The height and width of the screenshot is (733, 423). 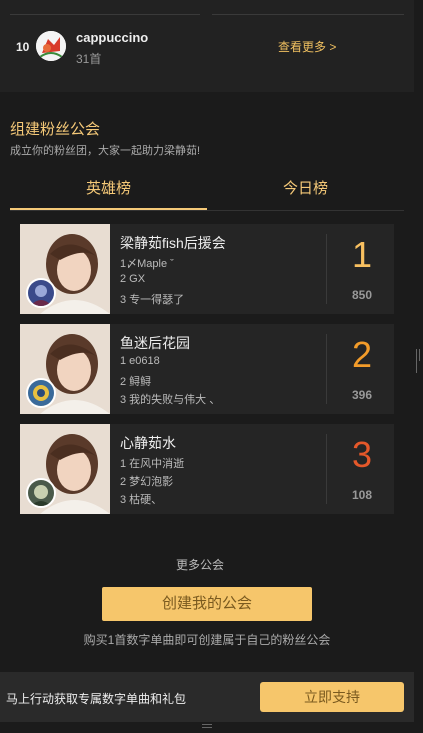 I want to click on guild-name: 心静茹水, so click(x=148, y=443).